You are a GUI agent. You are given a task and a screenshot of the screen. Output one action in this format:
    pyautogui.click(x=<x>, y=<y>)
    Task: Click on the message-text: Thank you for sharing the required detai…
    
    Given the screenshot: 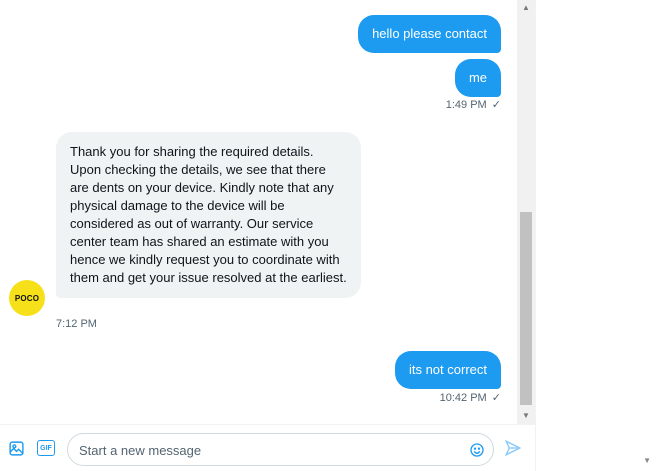 What is the action you would take?
    pyautogui.click(x=208, y=214)
    